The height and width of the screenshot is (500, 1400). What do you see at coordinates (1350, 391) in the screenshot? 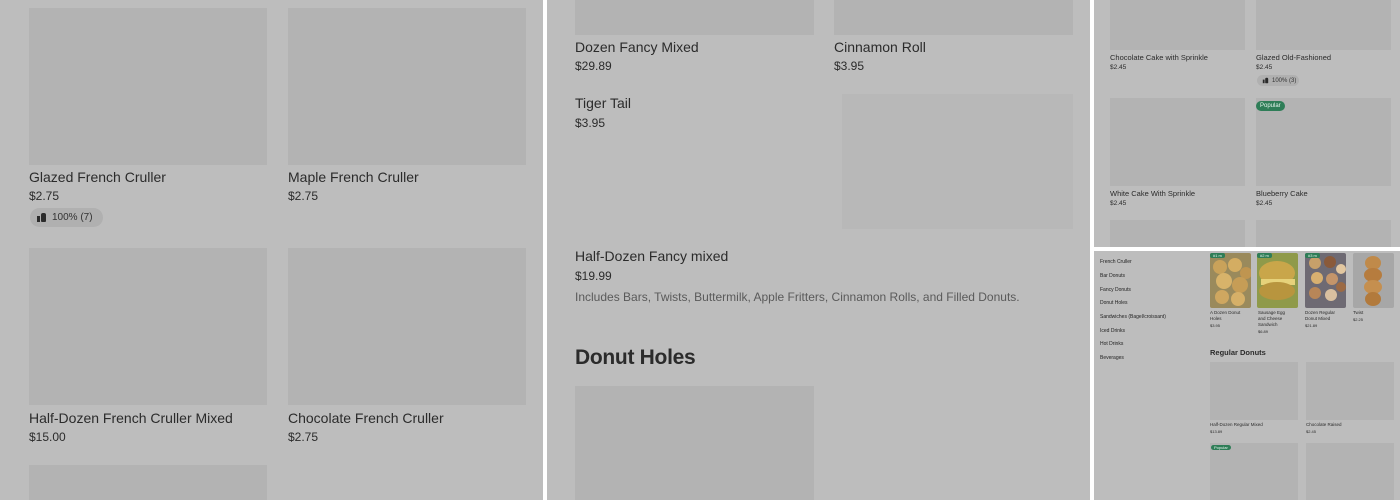
I see `item-image-chocolate-raised` at bounding box center [1350, 391].